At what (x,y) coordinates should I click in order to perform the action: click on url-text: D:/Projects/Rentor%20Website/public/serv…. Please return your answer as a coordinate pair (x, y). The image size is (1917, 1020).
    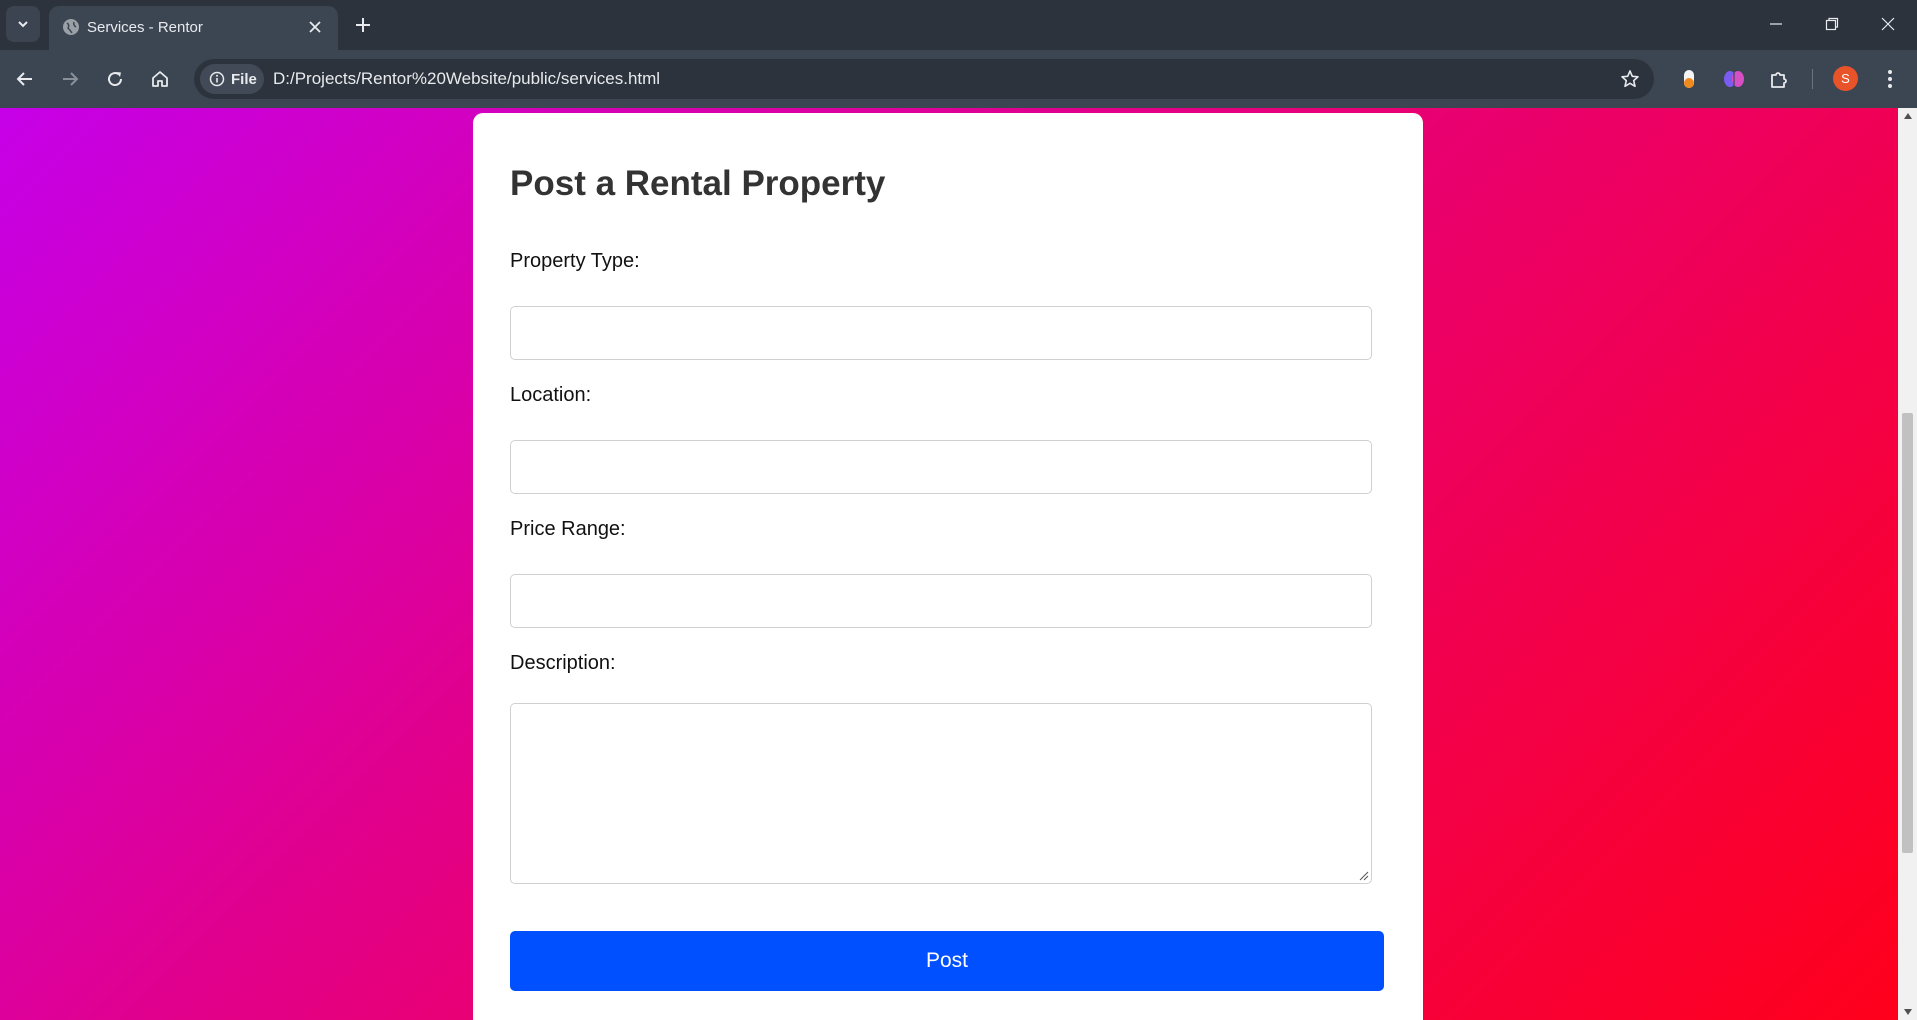
    Looking at the image, I should click on (467, 78).